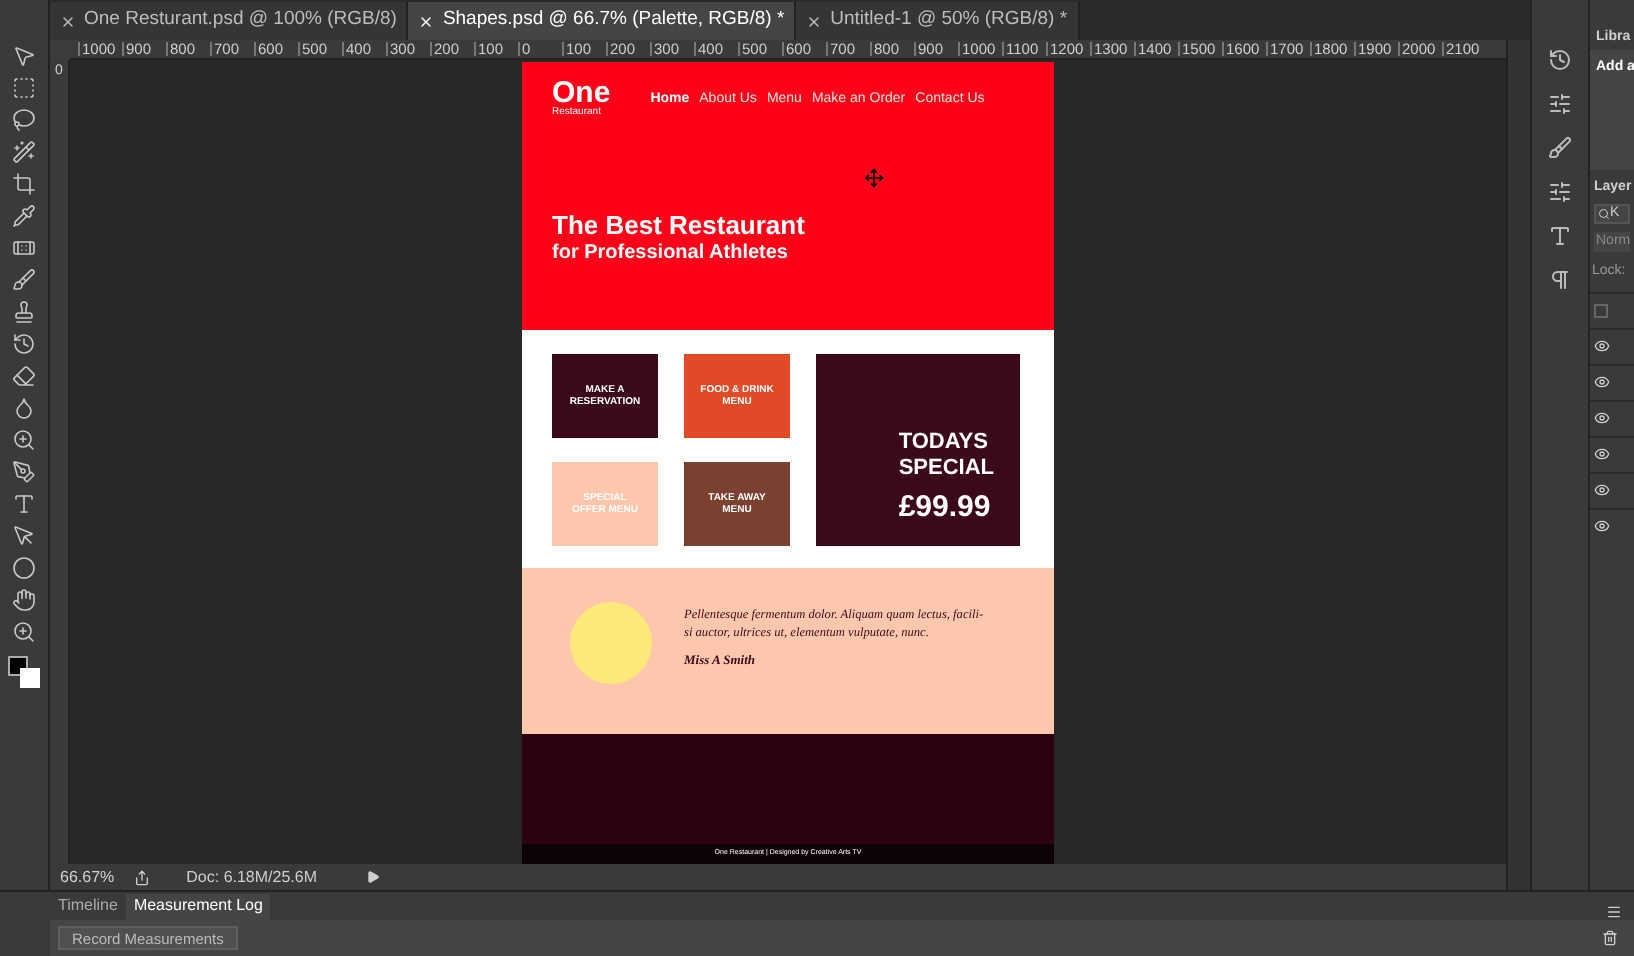 This screenshot has height=956, width=1634. What do you see at coordinates (24, 312) in the screenshot?
I see `stamp-icon` at bounding box center [24, 312].